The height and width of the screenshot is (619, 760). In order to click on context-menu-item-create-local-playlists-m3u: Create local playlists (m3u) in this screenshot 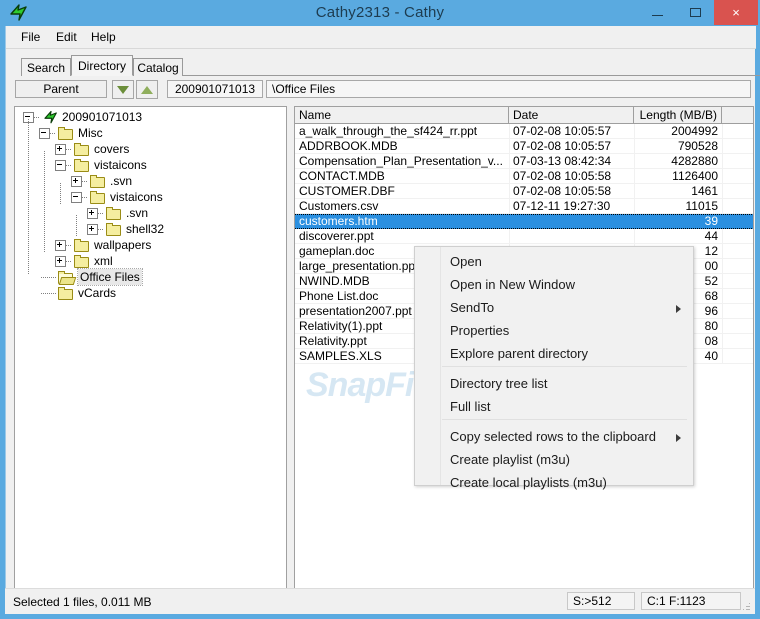, I will do `click(554, 482)`.